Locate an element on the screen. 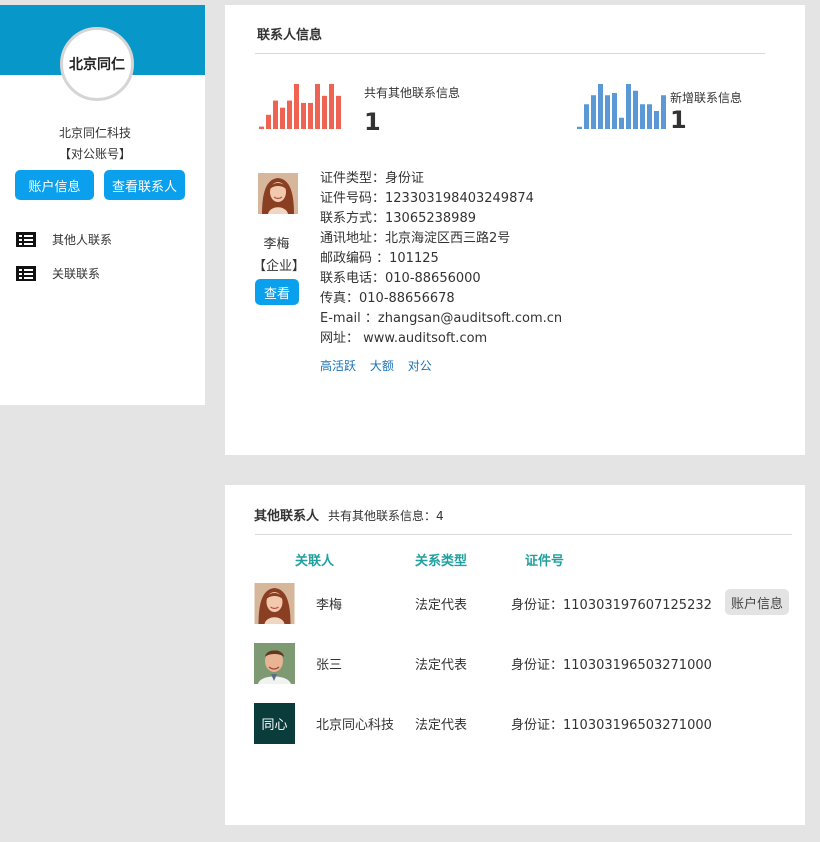  other-contacts-title: 其他联系人 is located at coordinates (287, 516).